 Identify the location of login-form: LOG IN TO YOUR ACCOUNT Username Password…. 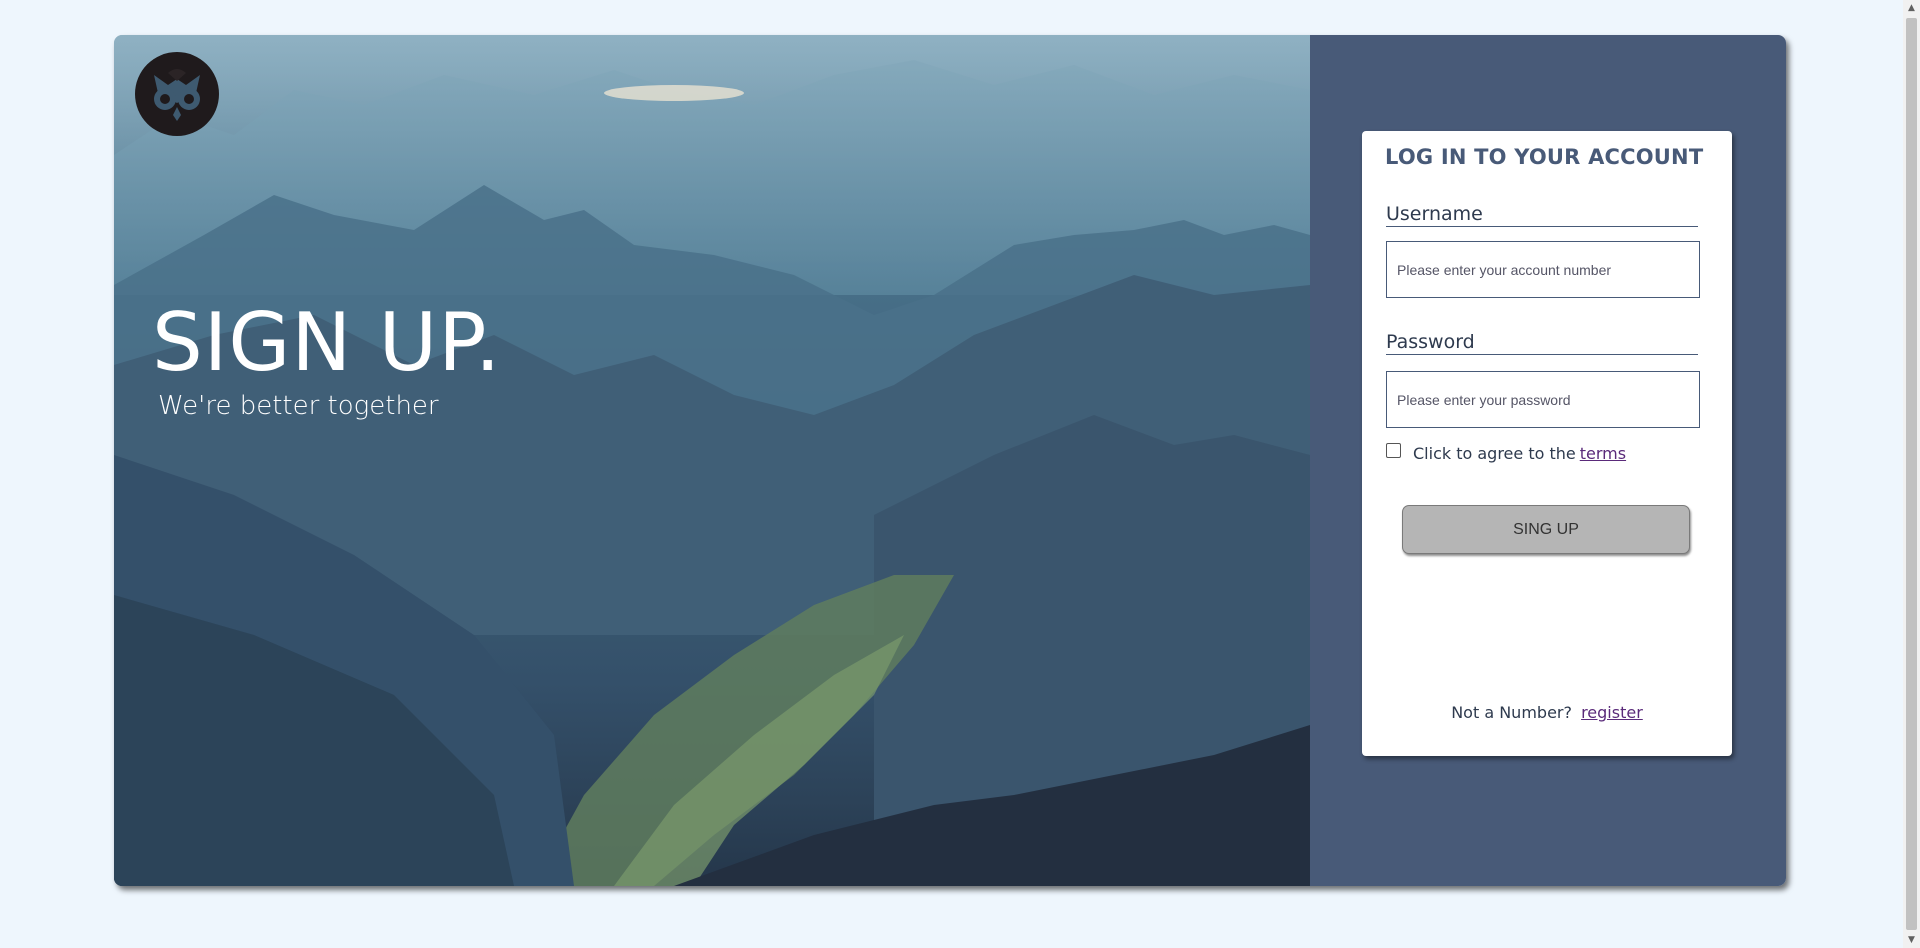
(1547, 443).